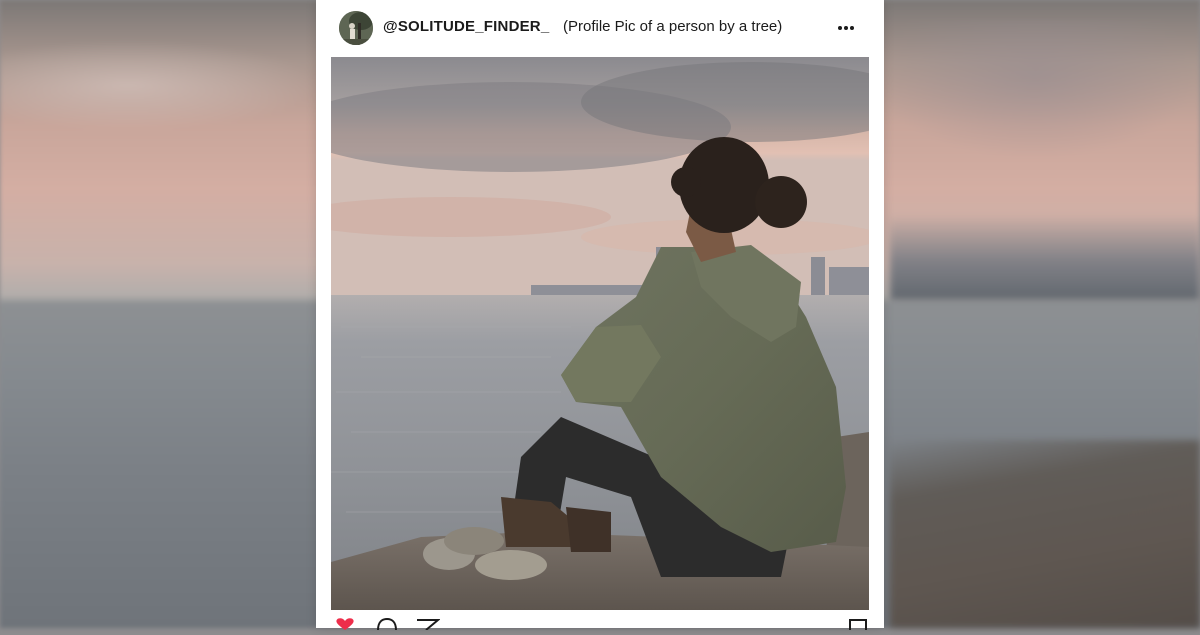 The height and width of the screenshot is (635, 1200). Describe the element at coordinates (387, 626) in the screenshot. I see `comment-icon` at that location.